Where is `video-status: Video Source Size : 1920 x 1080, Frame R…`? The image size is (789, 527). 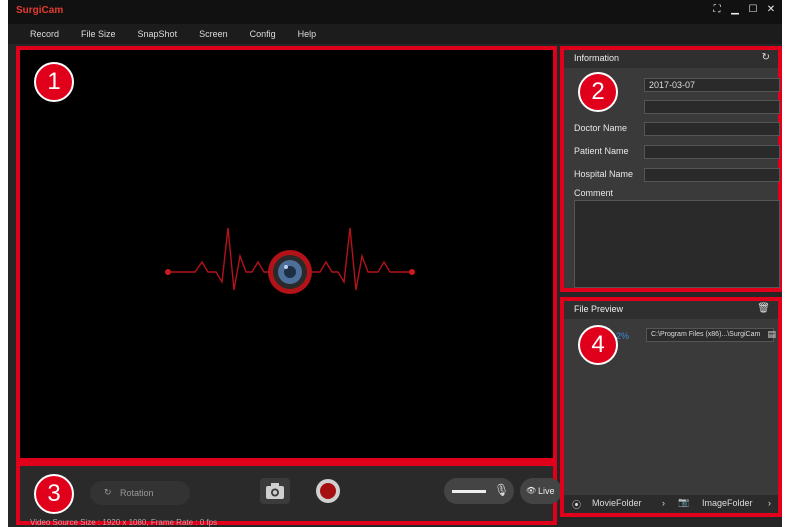
video-status: Video Source Size : 1920 x 1080, Frame R… is located at coordinates (124, 522).